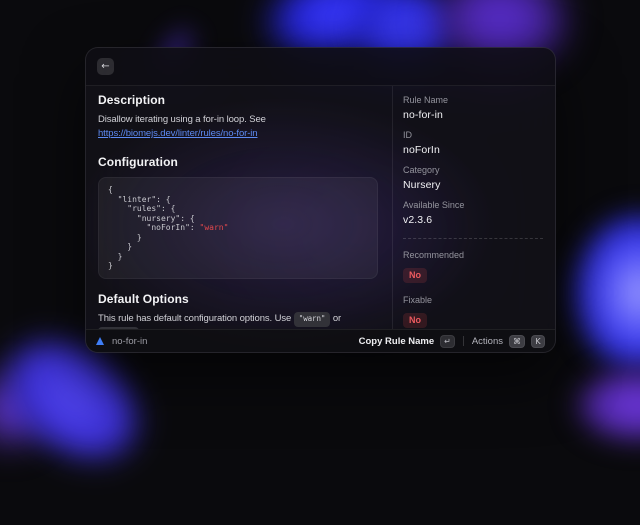 The image size is (640, 525). I want to click on fixable-badge: No, so click(415, 320).